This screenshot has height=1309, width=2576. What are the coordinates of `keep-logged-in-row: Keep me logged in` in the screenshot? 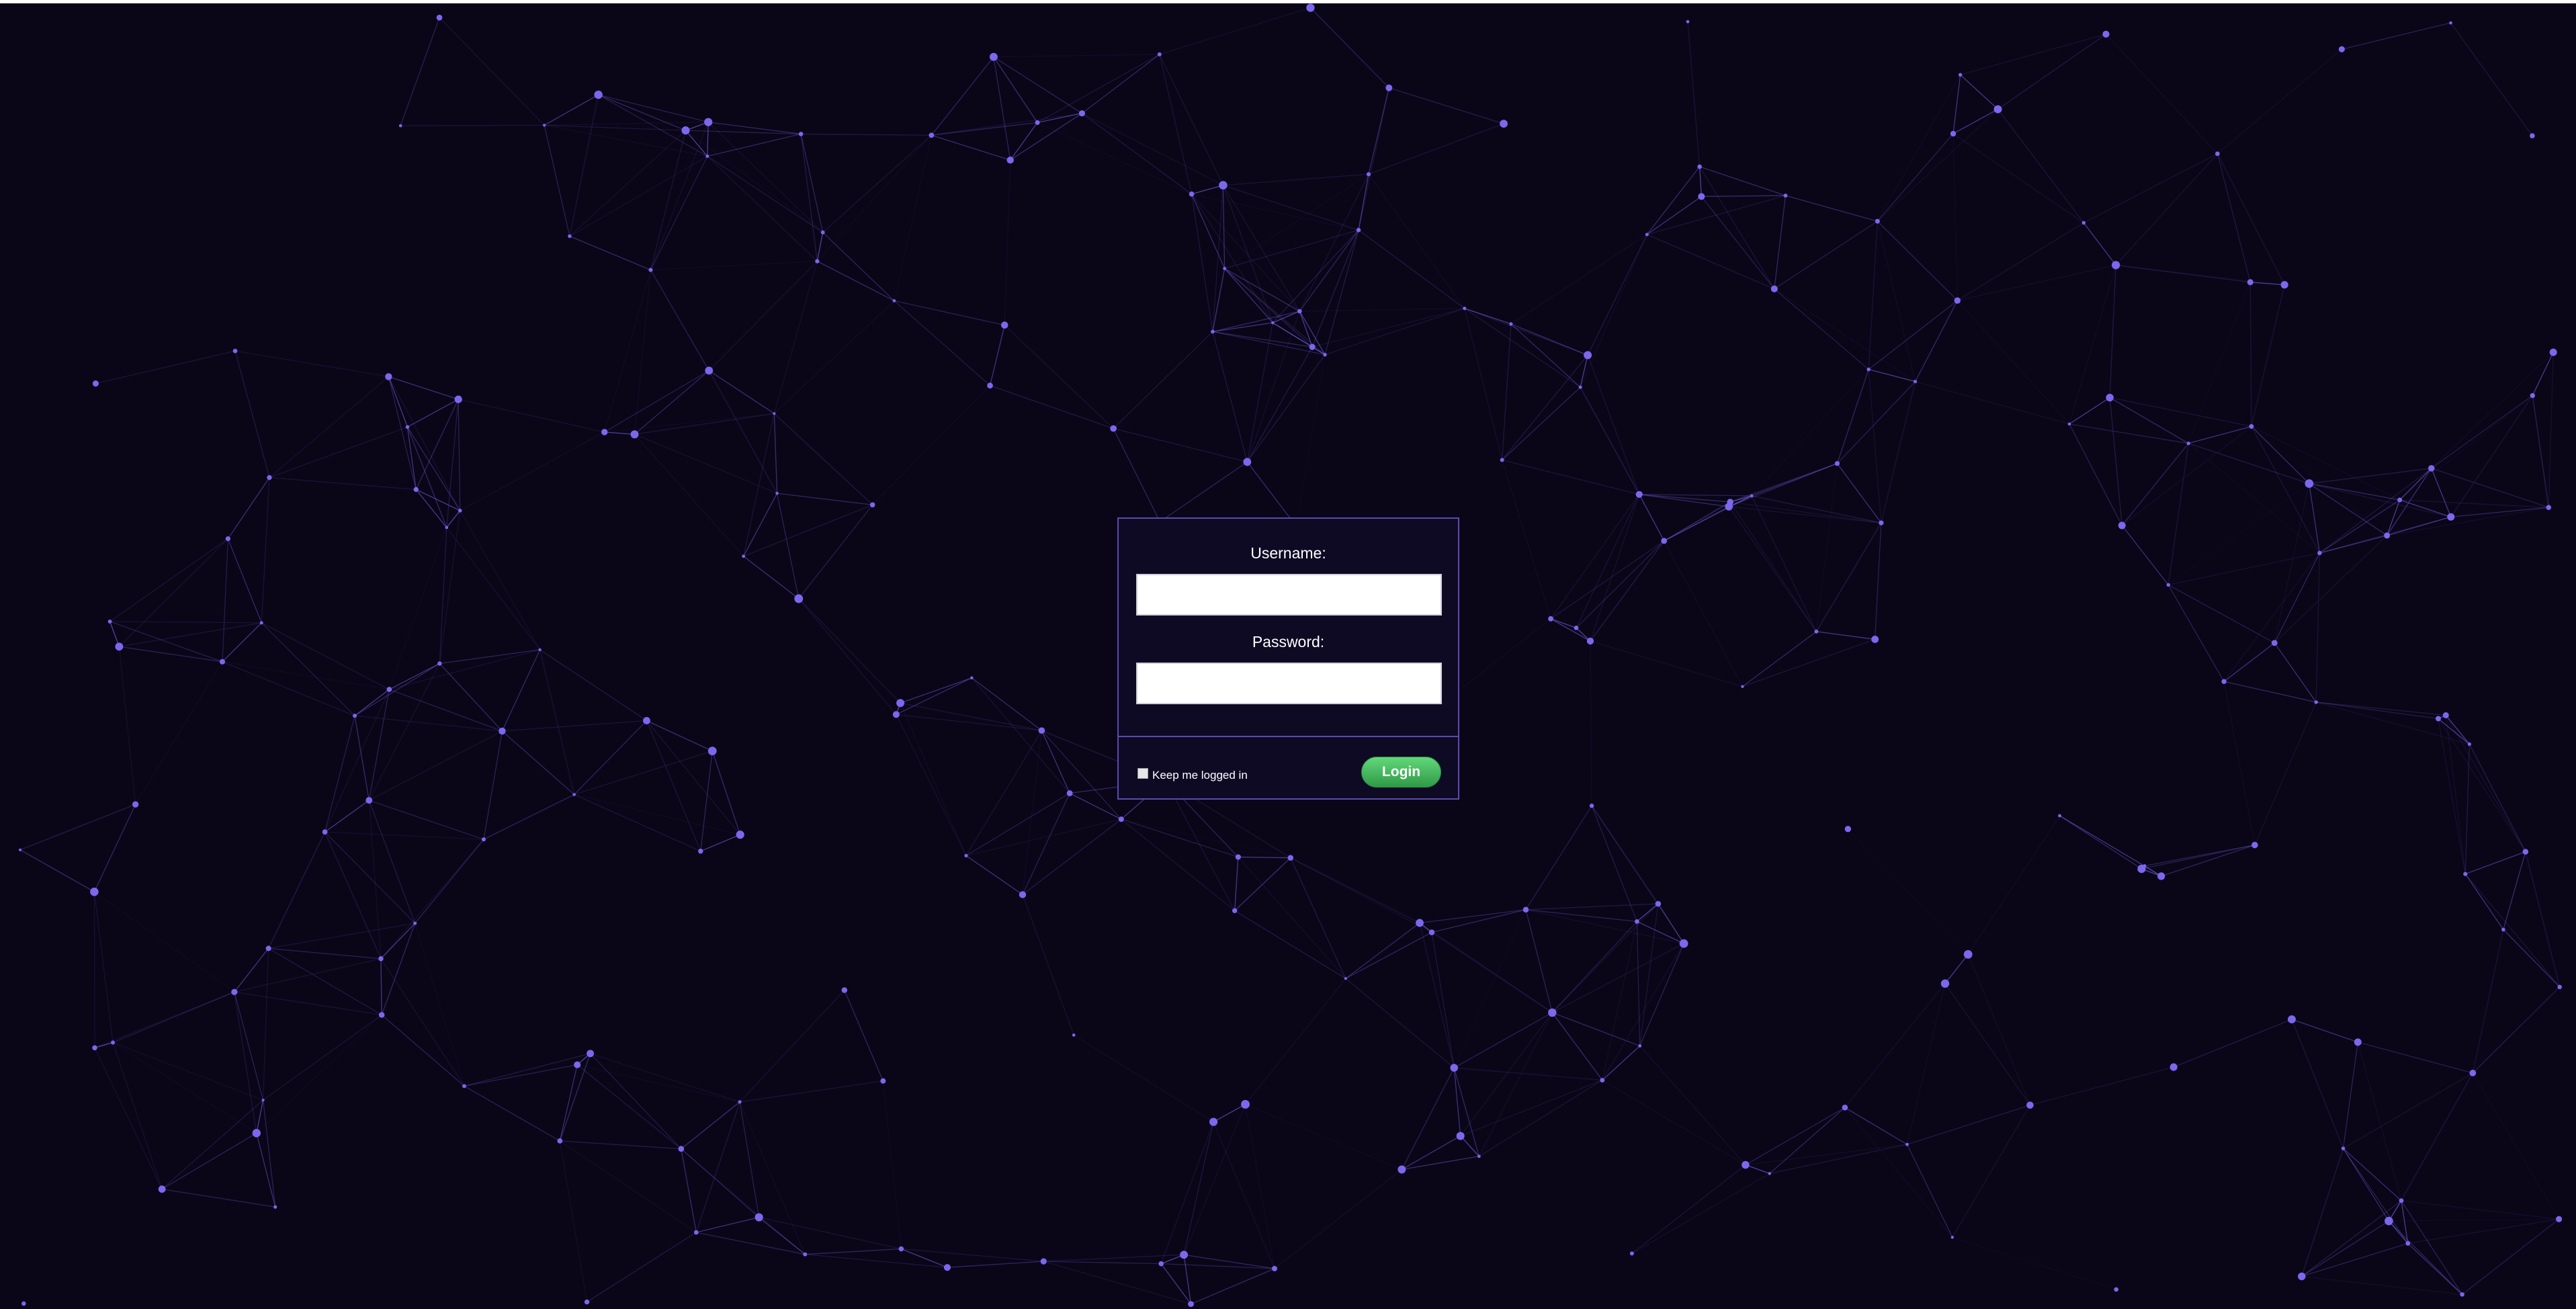 It's located at (1192, 773).